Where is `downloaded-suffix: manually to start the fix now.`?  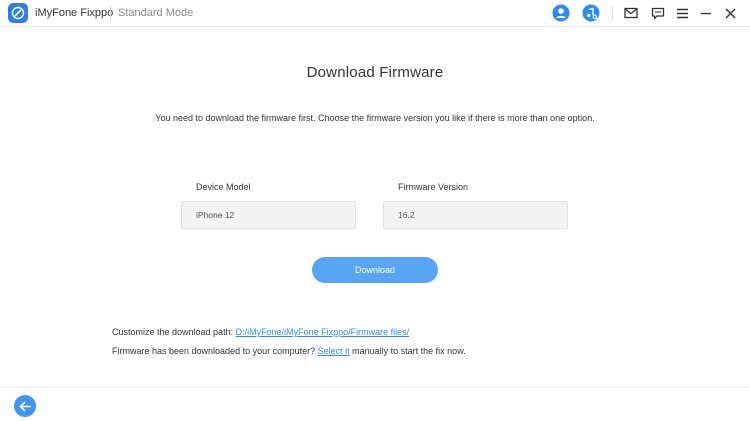 downloaded-suffix: manually to start the fix now. is located at coordinates (407, 351).